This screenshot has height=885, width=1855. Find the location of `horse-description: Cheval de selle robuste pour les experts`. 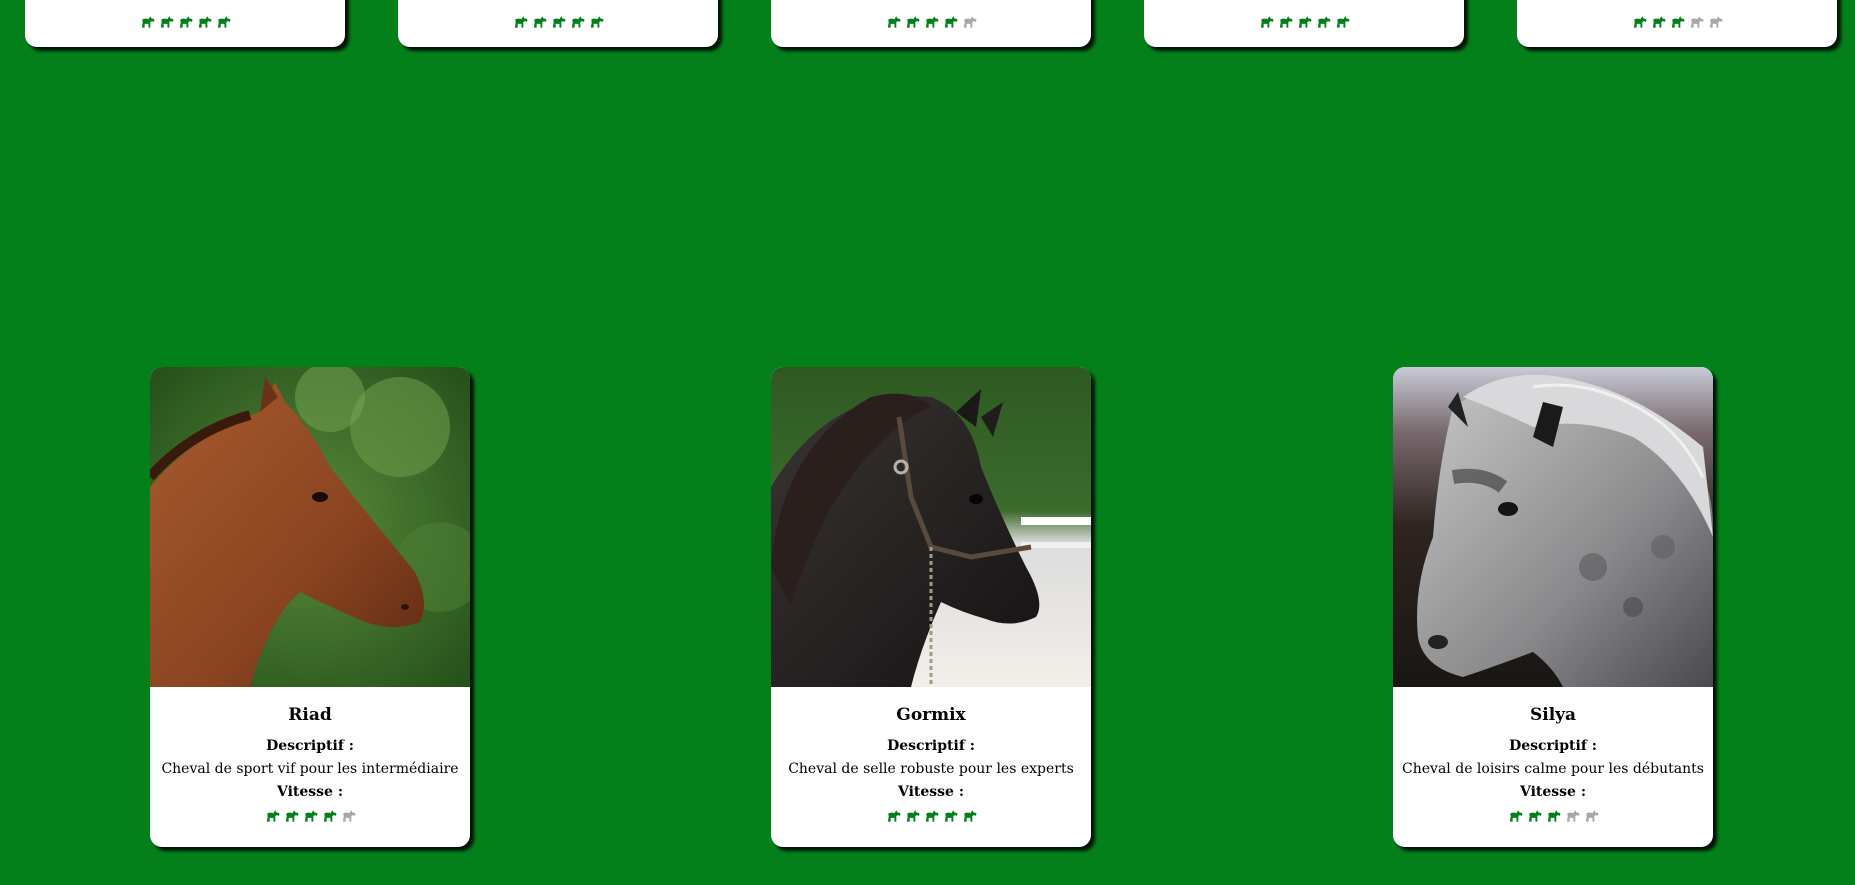

horse-description: Cheval de selle robuste pour les experts is located at coordinates (931, 769).